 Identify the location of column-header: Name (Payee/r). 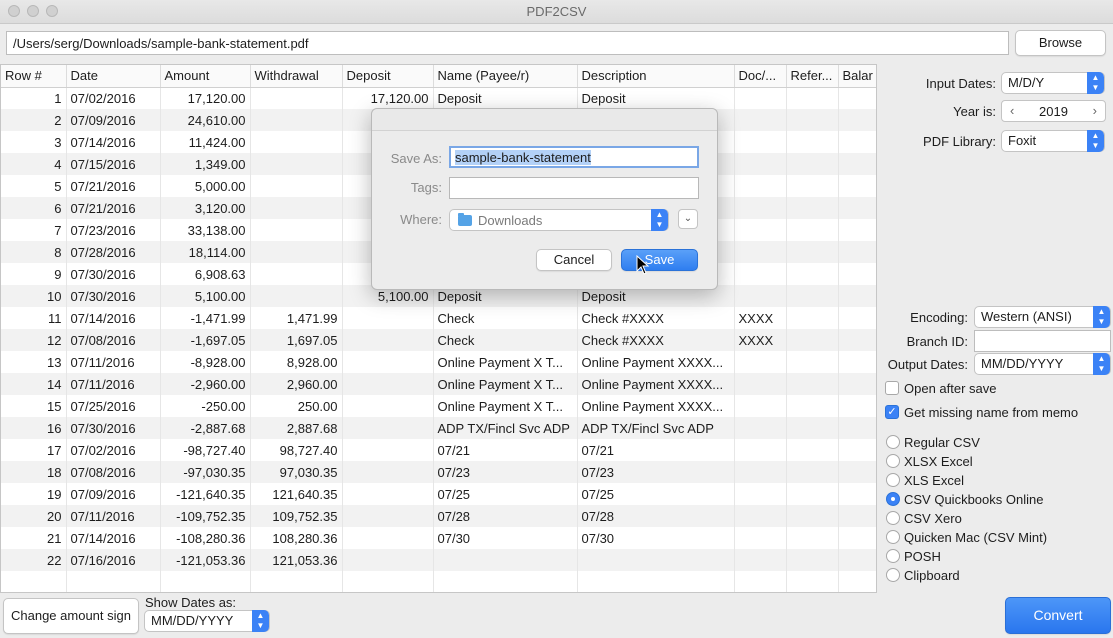
(505, 76).